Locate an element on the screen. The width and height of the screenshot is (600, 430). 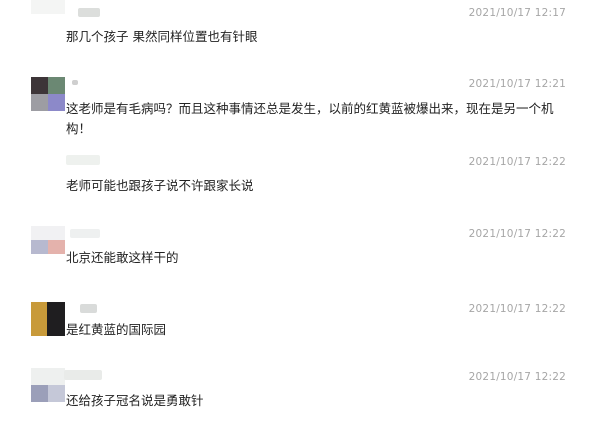
message-text: 是红黄蓝的国际园 is located at coordinates (116, 329).